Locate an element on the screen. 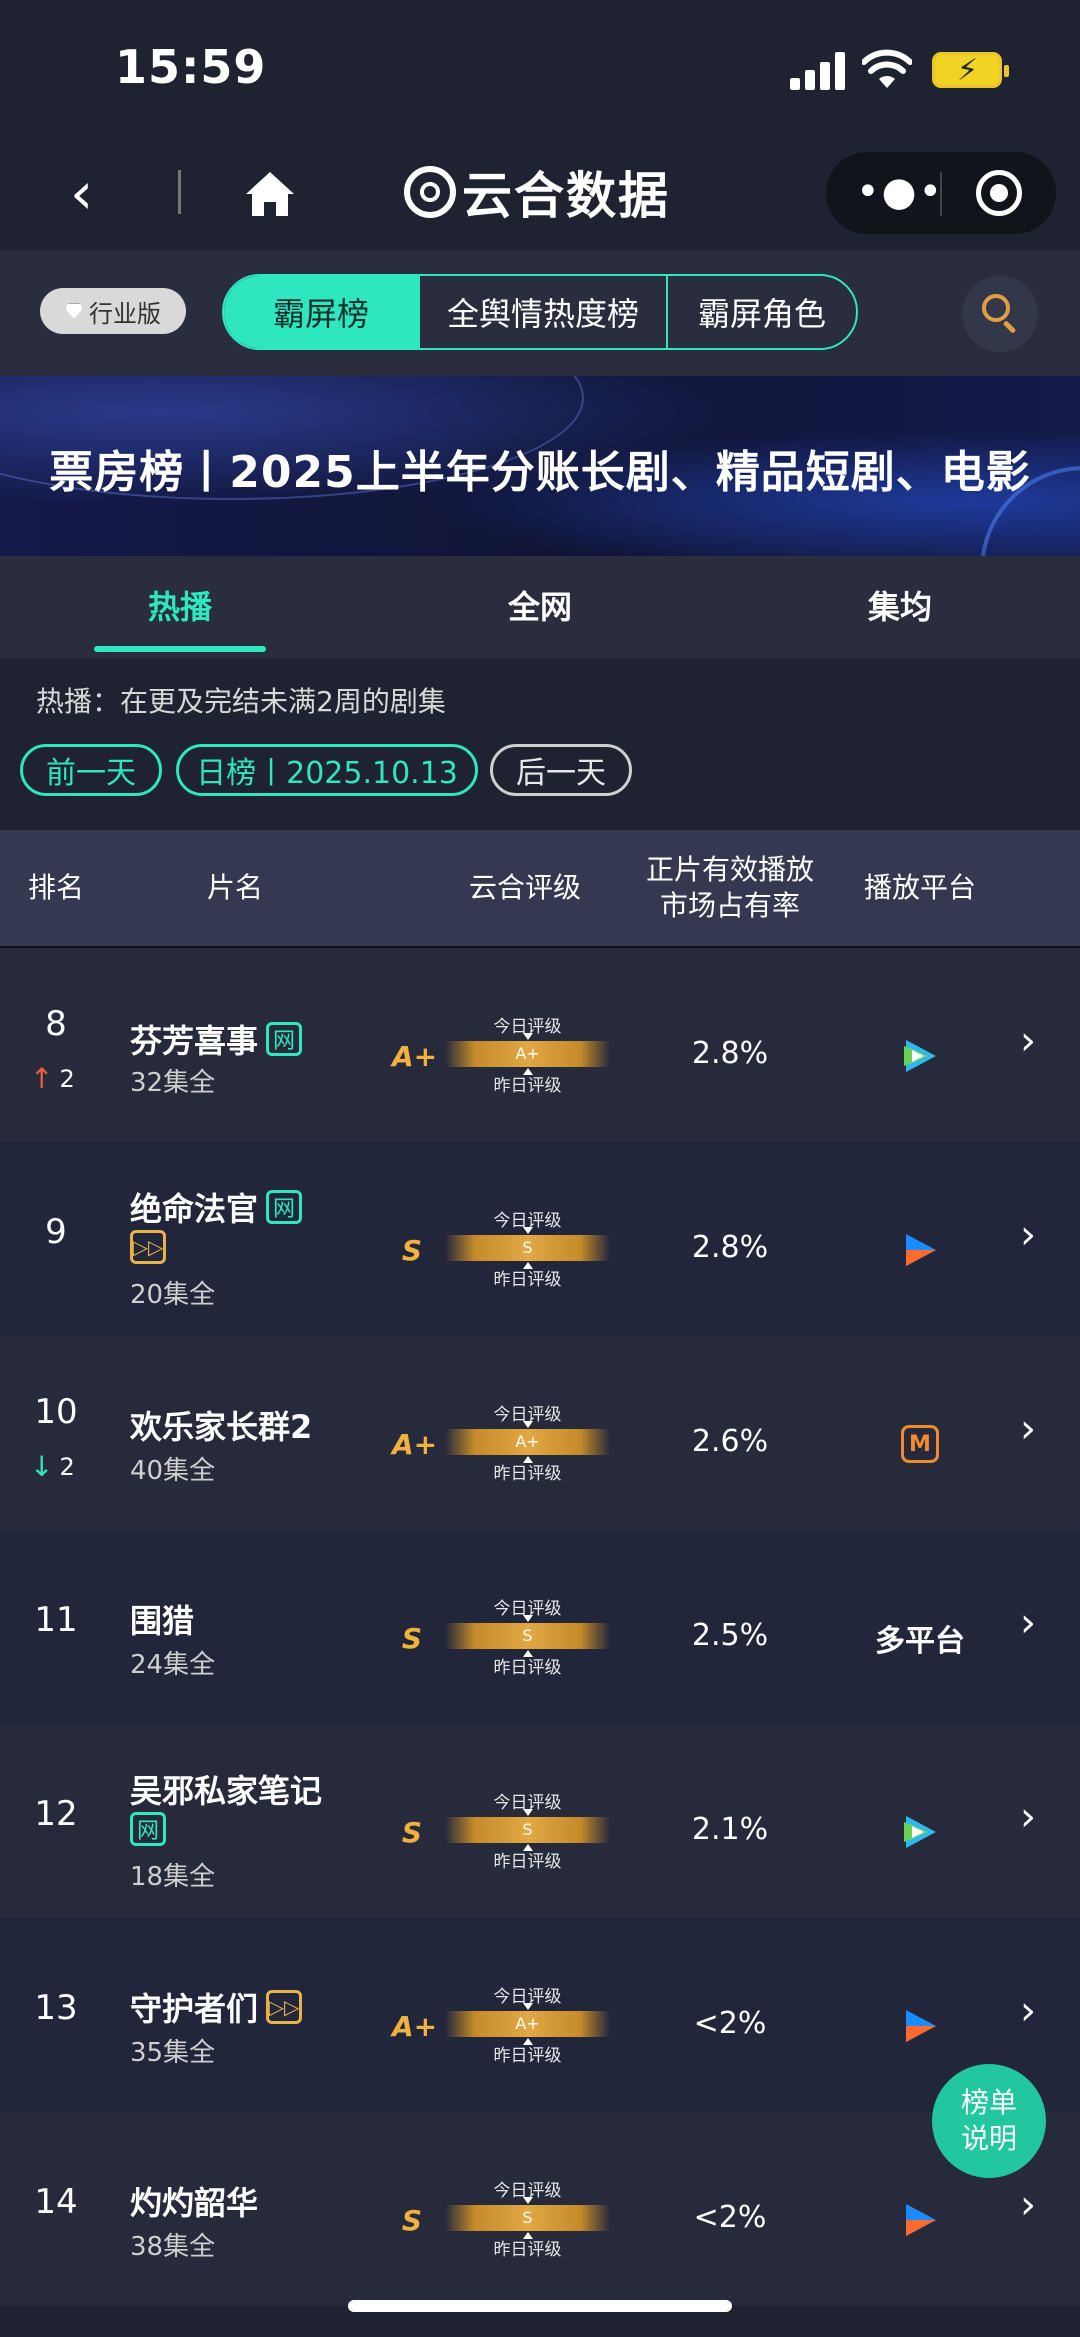 The height and width of the screenshot is (2337, 1080). tab-bapingbang: 霸屏榜 is located at coordinates (321, 312).